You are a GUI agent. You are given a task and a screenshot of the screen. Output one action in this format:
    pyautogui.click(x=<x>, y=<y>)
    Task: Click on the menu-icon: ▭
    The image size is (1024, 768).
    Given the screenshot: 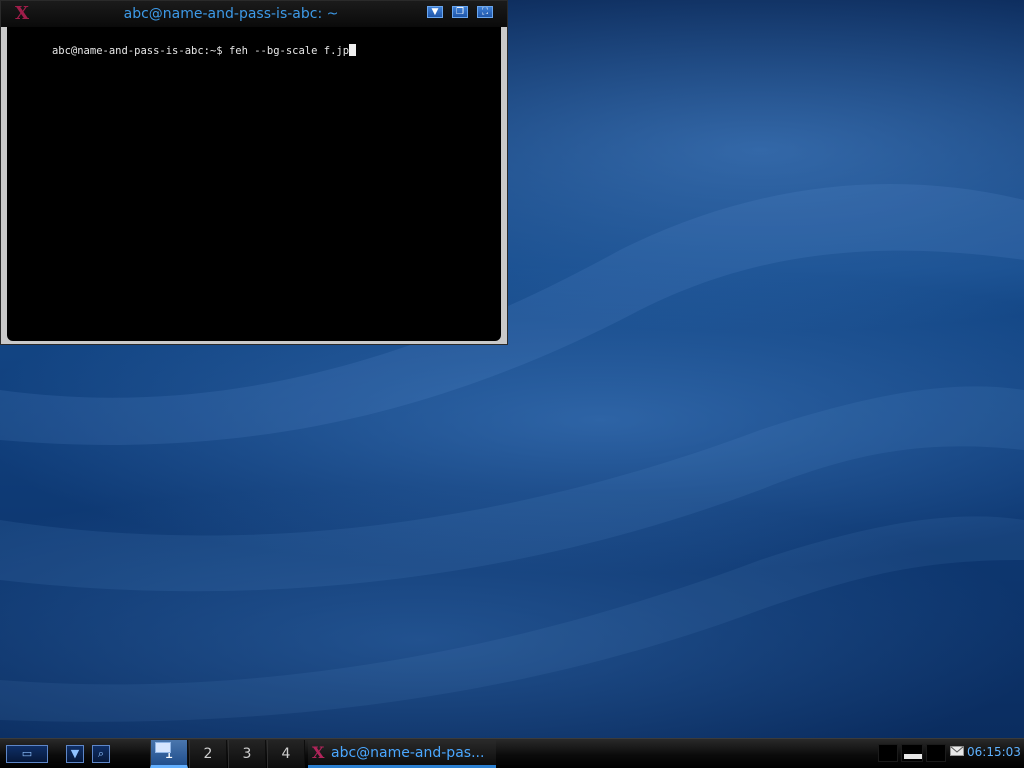 What is the action you would take?
    pyautogui.click(x=27, y=754)
    